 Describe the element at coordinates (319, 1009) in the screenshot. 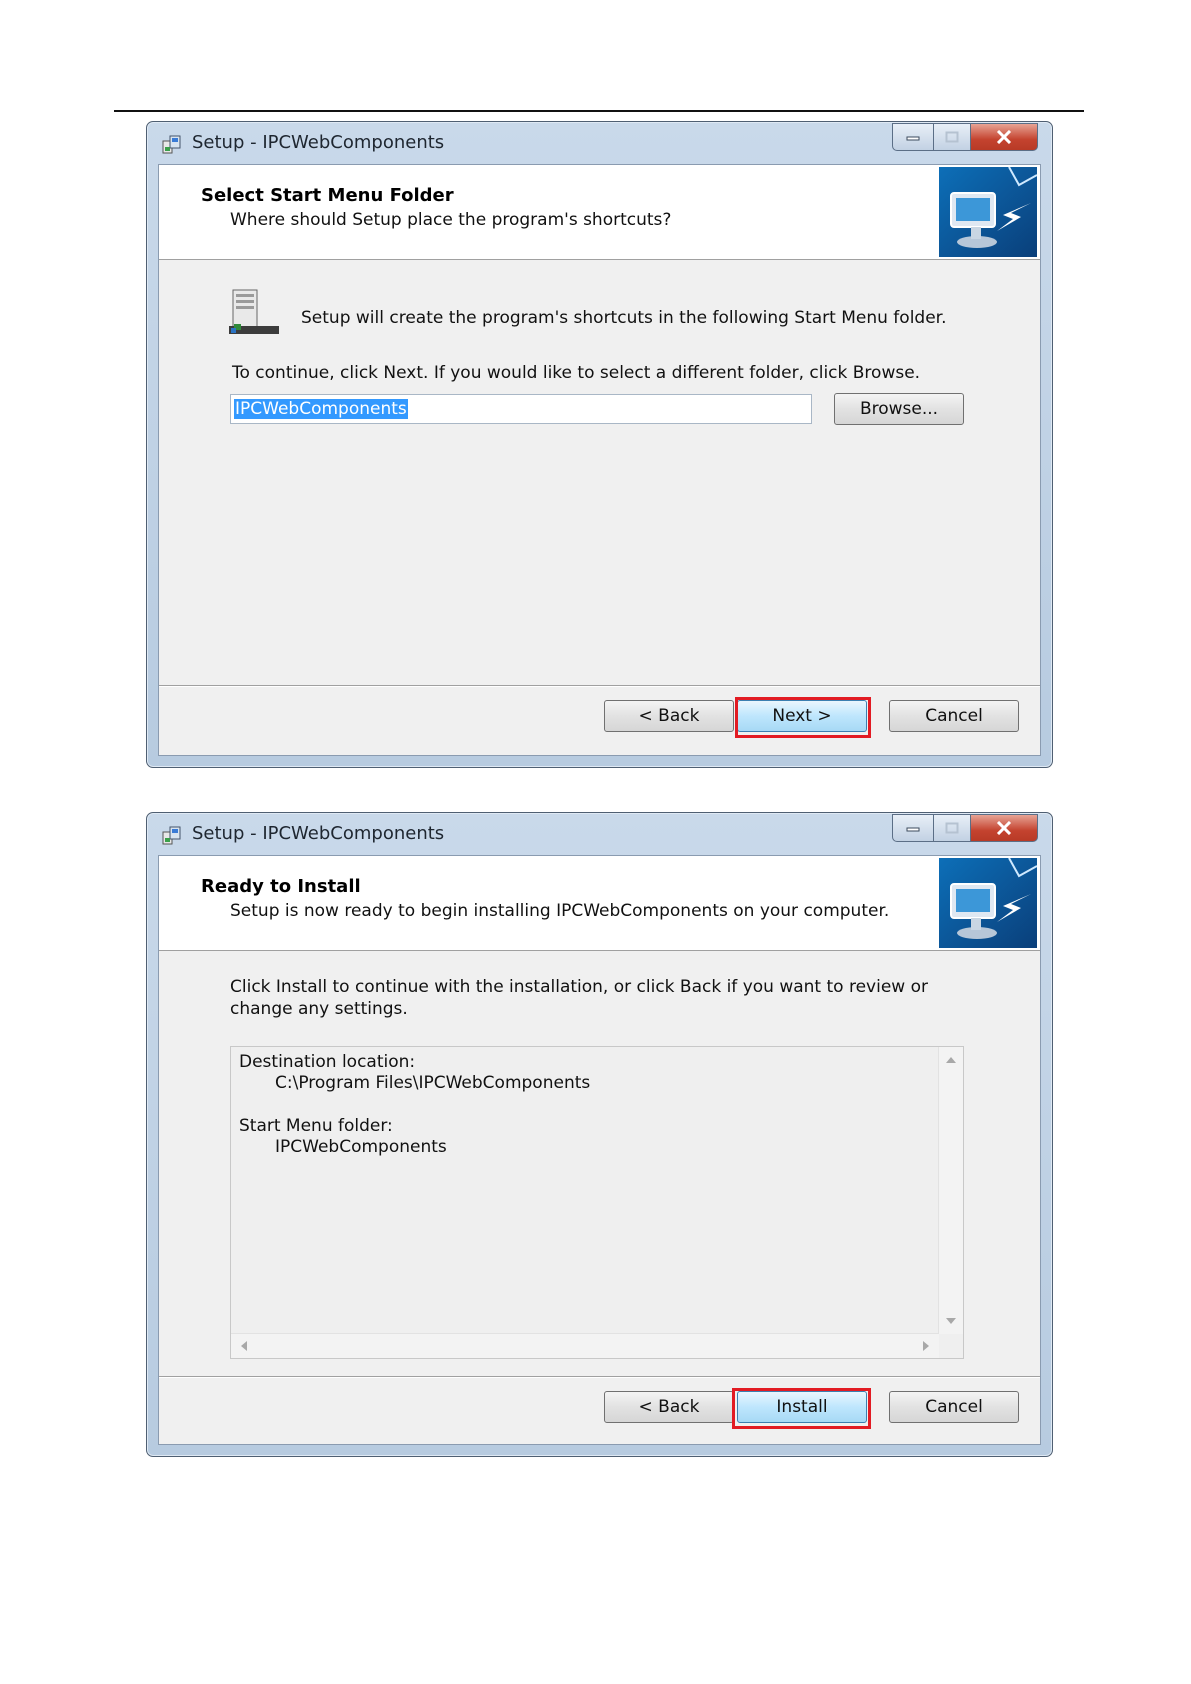

I see `instruction-text-line2: change any settings.` at that location.